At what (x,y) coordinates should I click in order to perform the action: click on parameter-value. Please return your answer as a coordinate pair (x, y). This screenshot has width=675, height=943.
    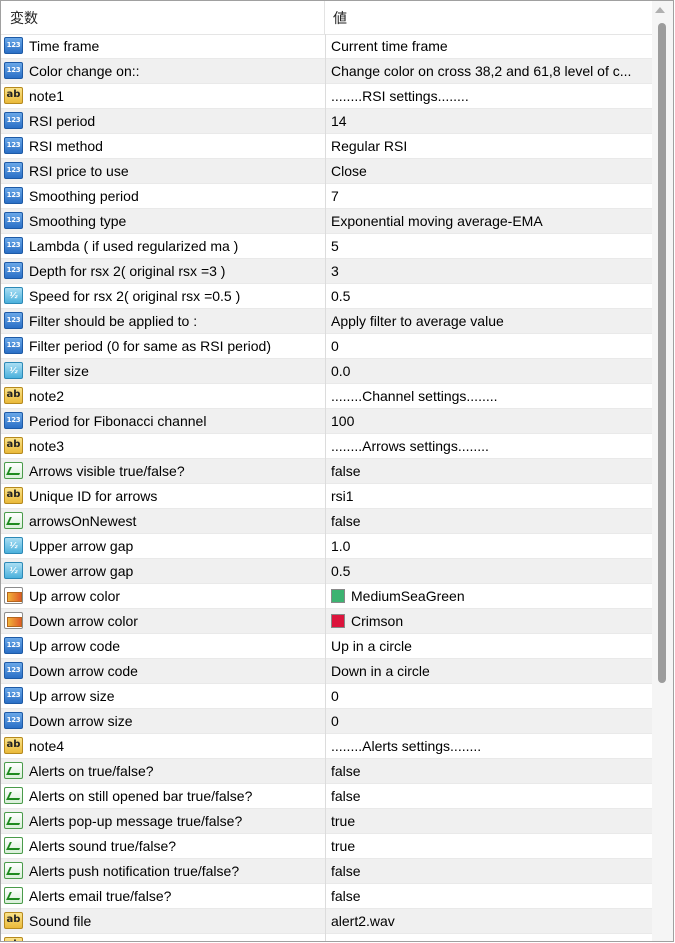
    Looking at the image, I should click on (490, 937).